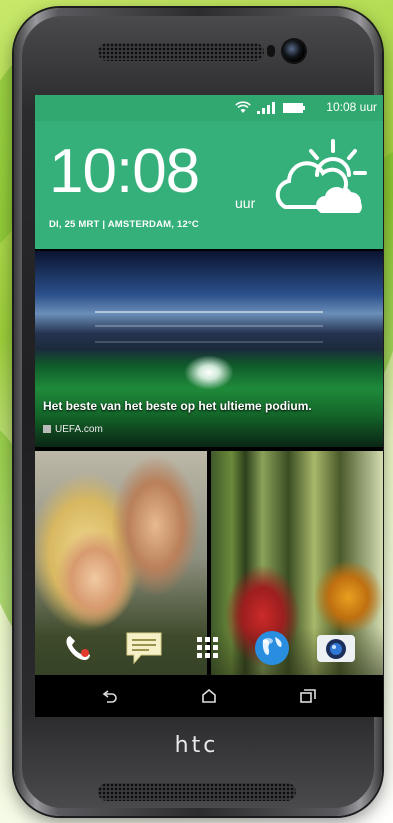 The width and height of the screenshot is (393, 823). What do you see at coordinates (181, 52) in the screenshot?
I see `top-speaker-grille` at bounding box center [181, 52].